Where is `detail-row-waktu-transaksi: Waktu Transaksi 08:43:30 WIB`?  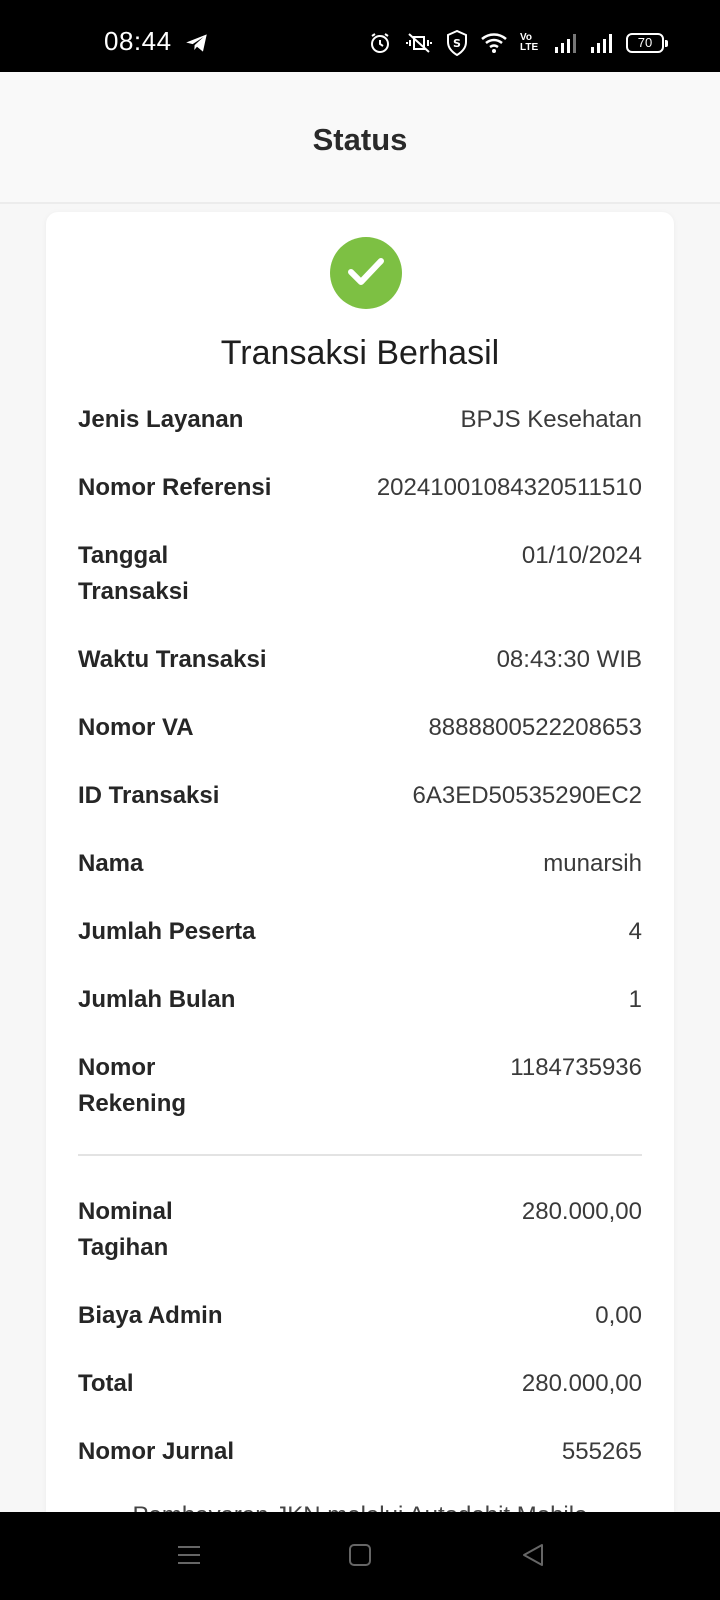
detail-row-waktu-transaksi: Waktu Transaksi 08:43:30 WIB is located at coordinates (360, 660).